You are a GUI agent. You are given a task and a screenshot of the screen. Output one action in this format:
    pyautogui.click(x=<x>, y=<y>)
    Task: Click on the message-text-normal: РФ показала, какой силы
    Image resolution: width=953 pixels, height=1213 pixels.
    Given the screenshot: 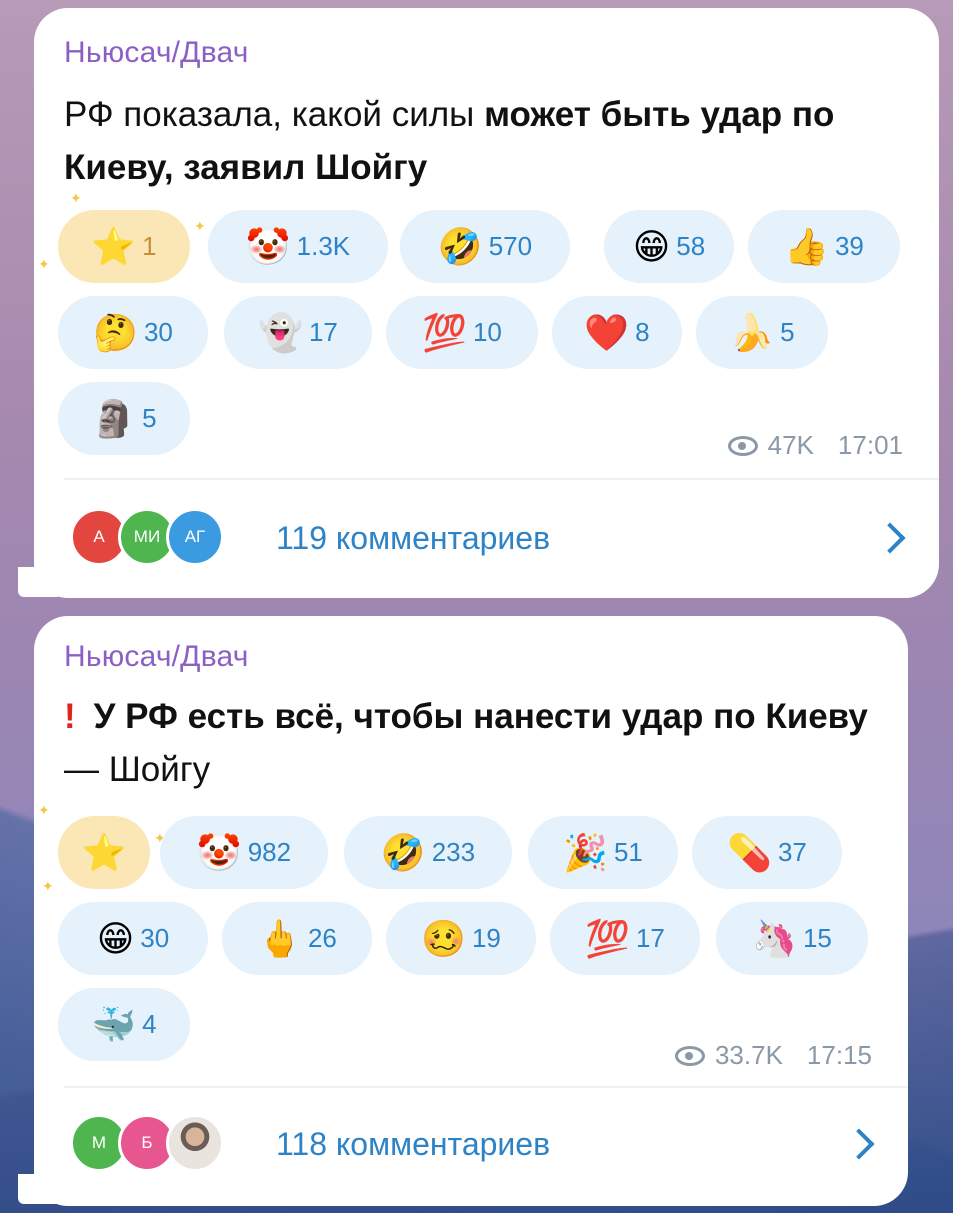 What is the action you would take?
    pyautogui.click(x=274, y=114)
    